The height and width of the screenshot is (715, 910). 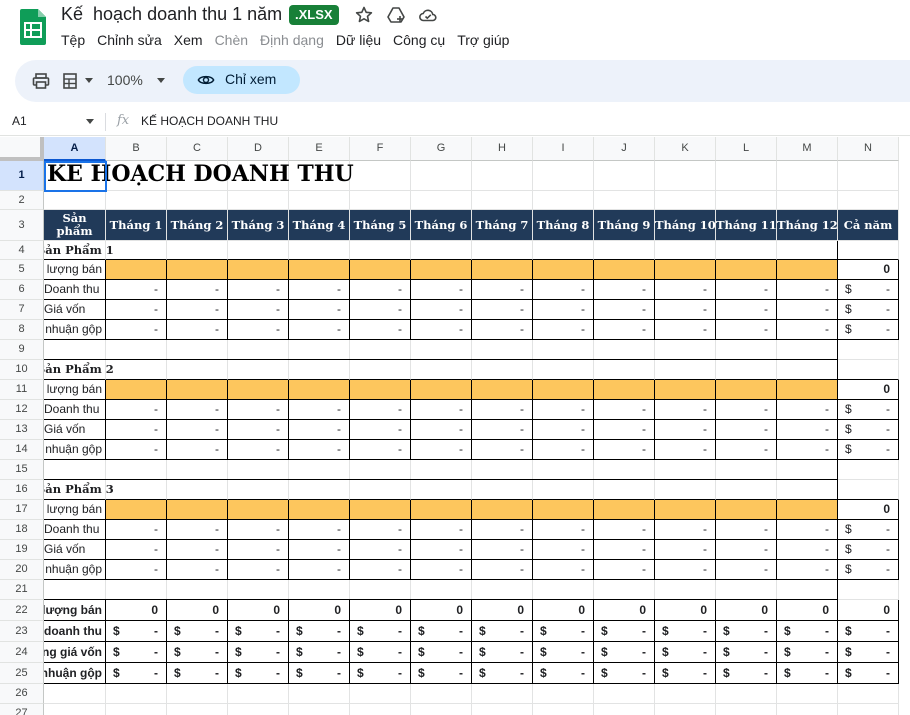 What do you see at coordinates (502, 200) in the screenshot?
I see `cell-H2` at bounding box center [502, 200].